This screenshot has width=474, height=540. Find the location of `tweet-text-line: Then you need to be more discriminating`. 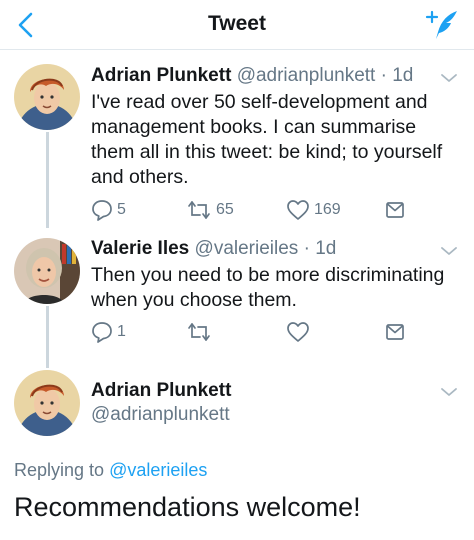

tweet-text-line: Then you need to be more discriminating is located at coordinates (268, 275).